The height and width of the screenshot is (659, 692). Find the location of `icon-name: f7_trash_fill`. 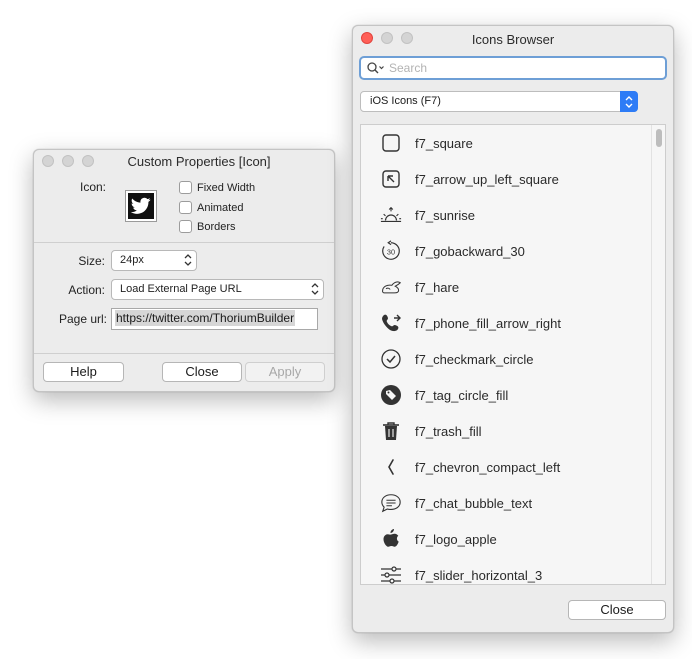

icon-name: f7_trash_fill is located at coordinates (448, 431).